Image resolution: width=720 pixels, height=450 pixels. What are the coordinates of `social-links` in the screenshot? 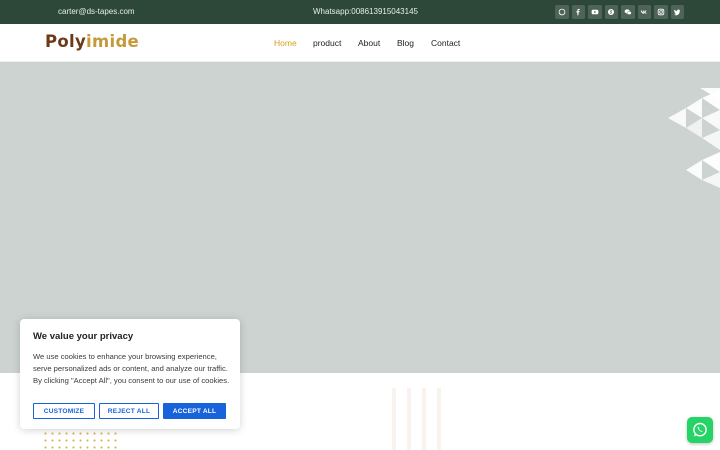 It's located at (619, 12).